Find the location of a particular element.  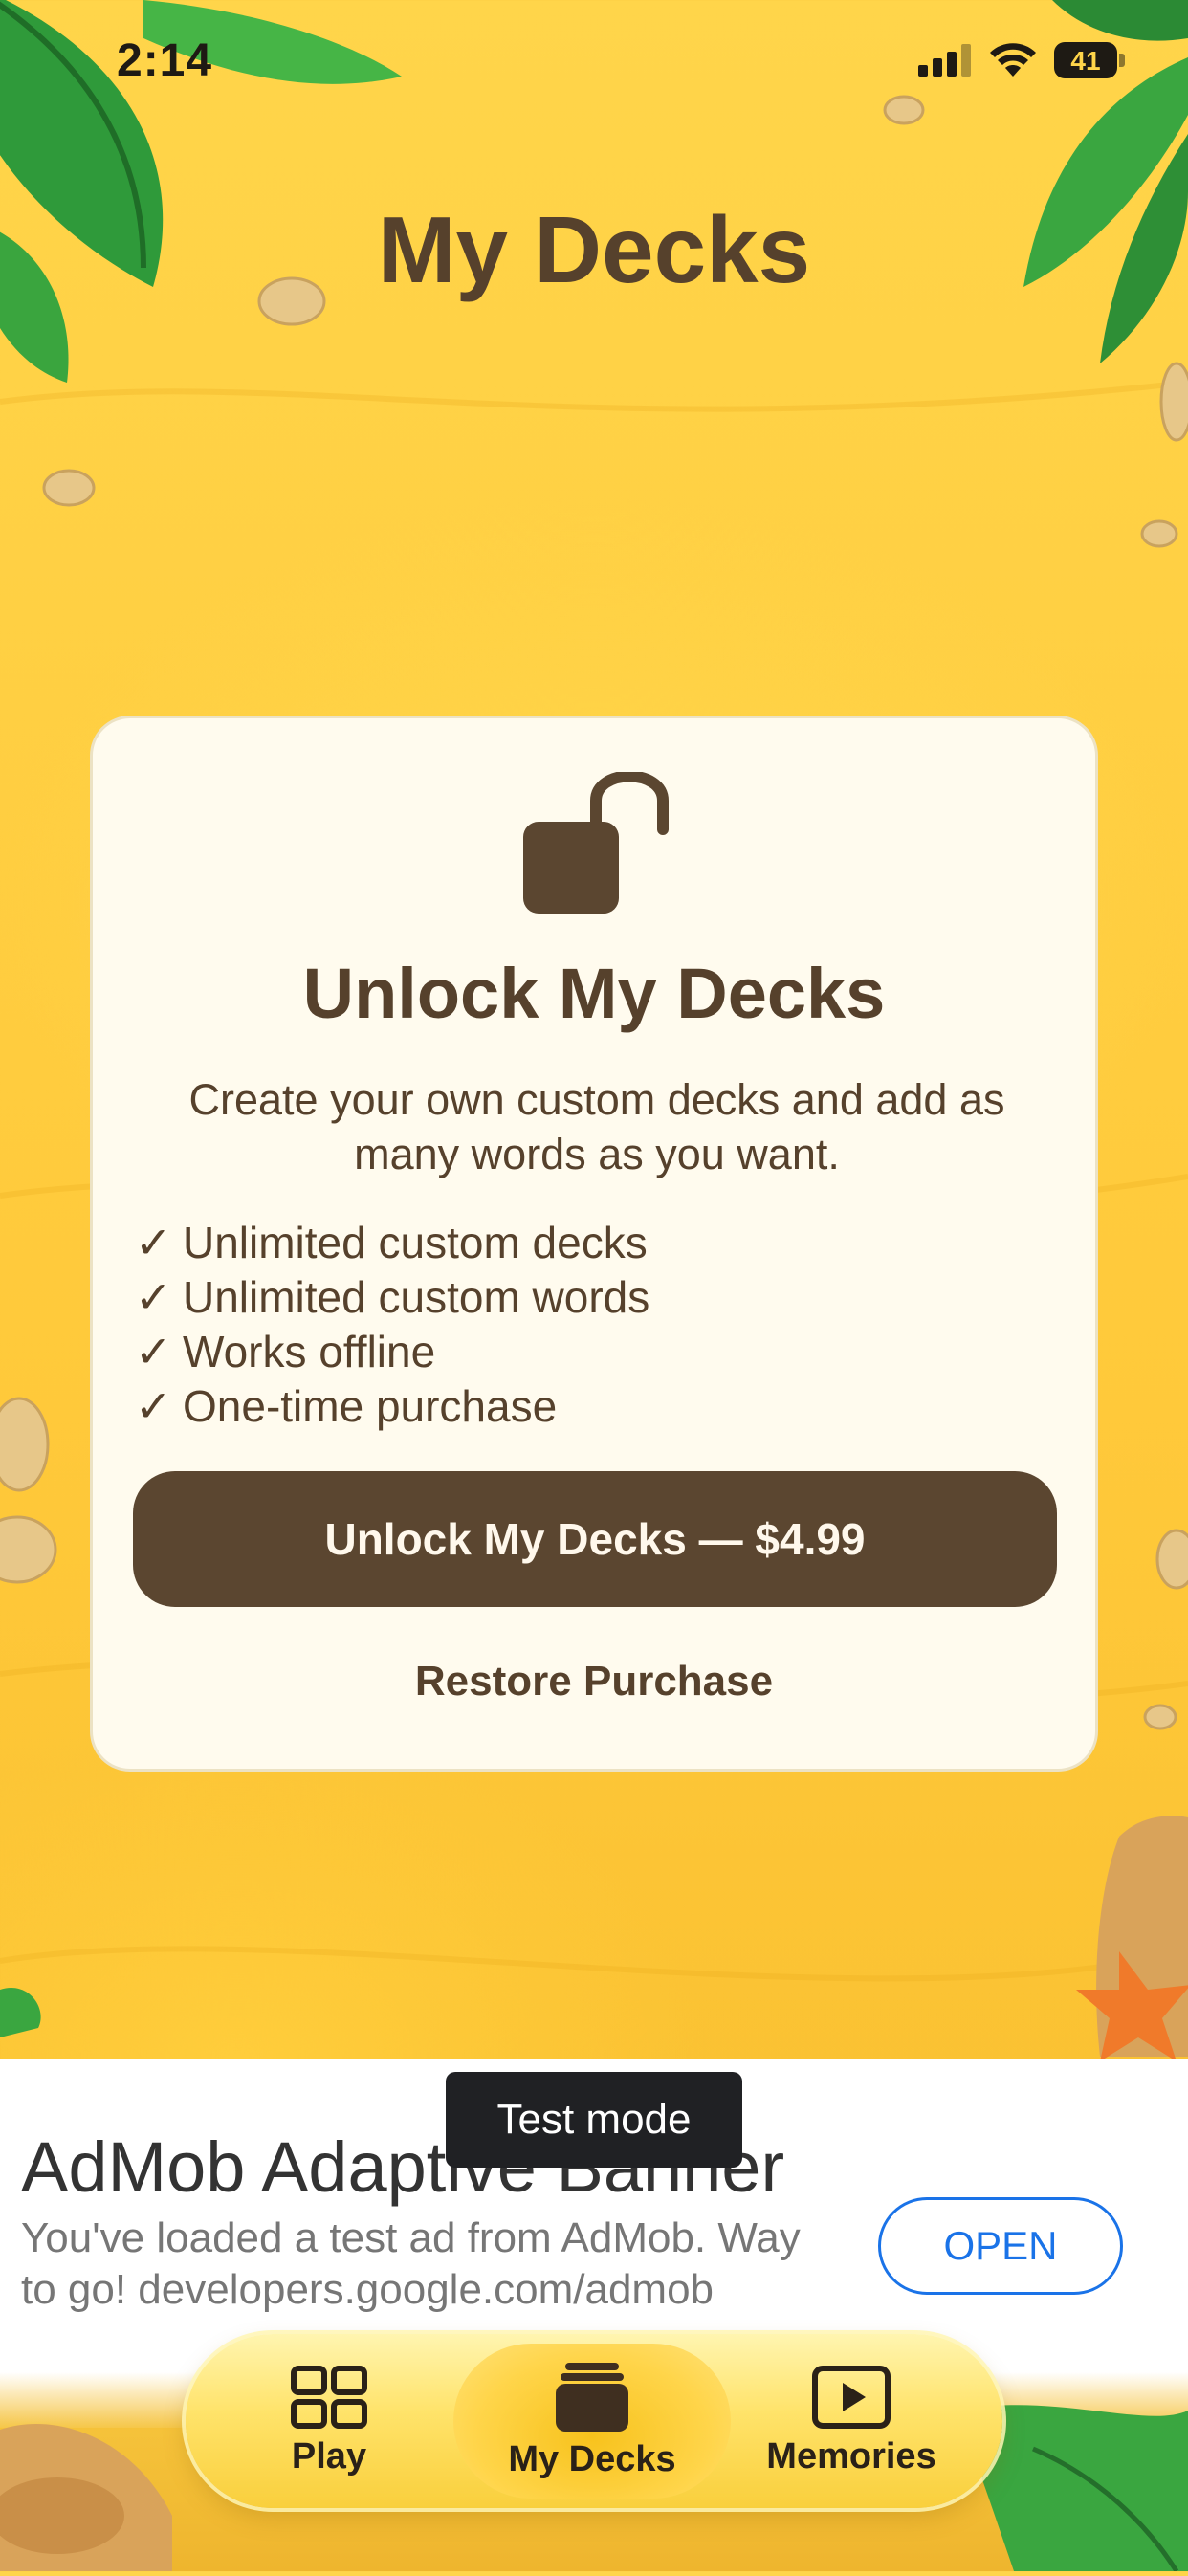

feature-text: One-time purchase is located at coordinates (370, 1406).